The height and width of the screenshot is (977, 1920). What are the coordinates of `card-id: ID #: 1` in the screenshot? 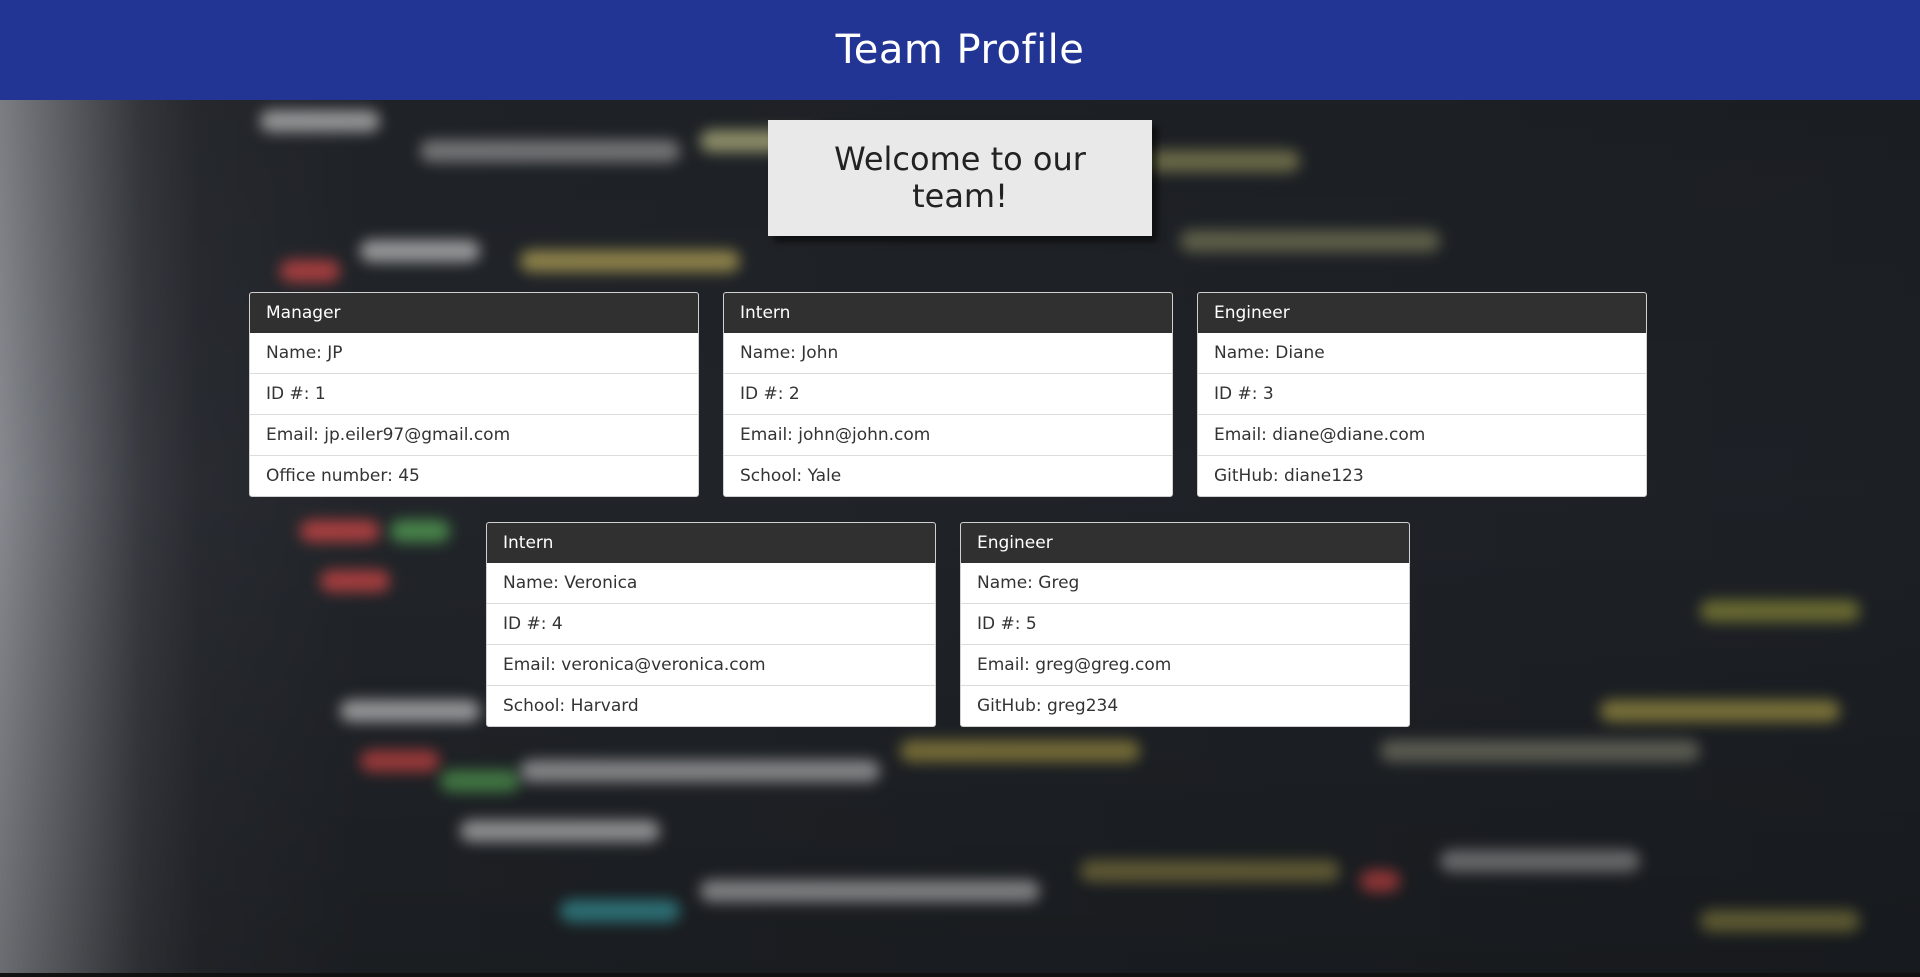 It's located at (474, 393).